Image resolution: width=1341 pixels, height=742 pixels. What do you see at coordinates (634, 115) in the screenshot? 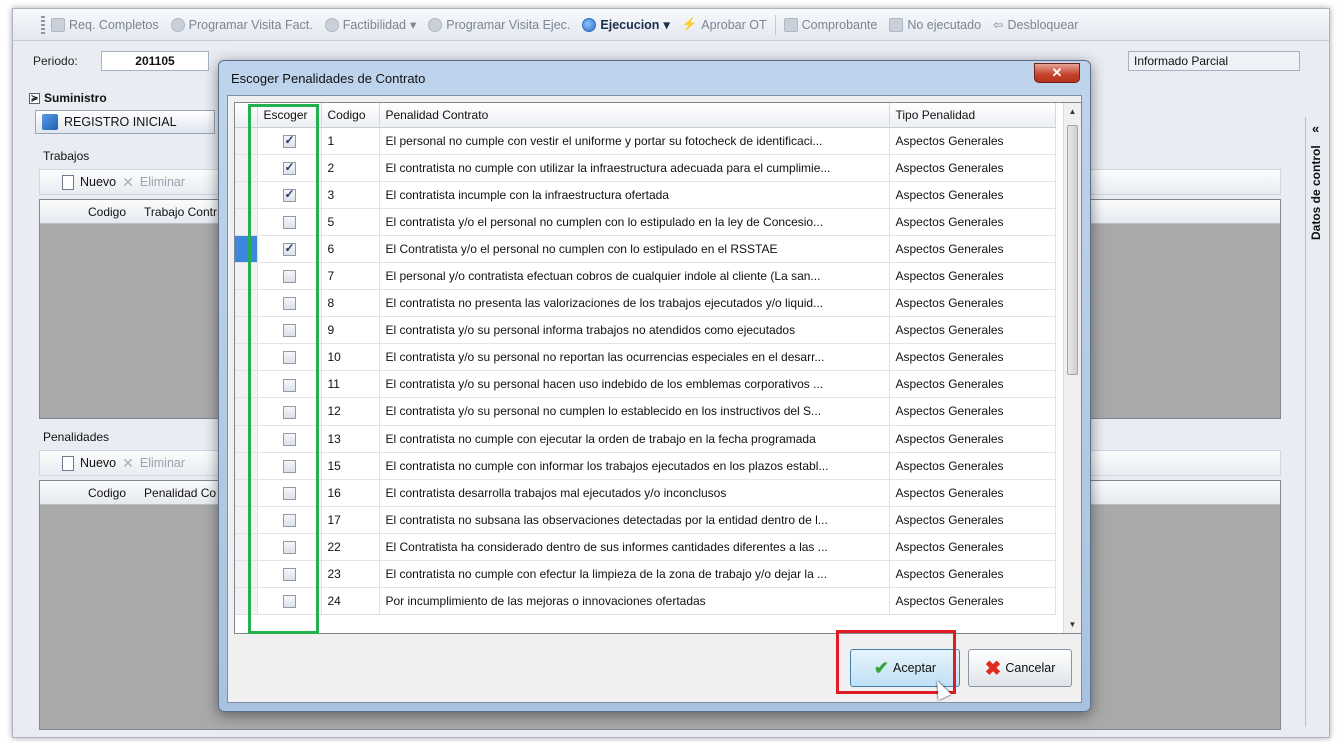
I see `col-penalidad-contrato: Penalidad Contrato` at bounding box center [634, 115].